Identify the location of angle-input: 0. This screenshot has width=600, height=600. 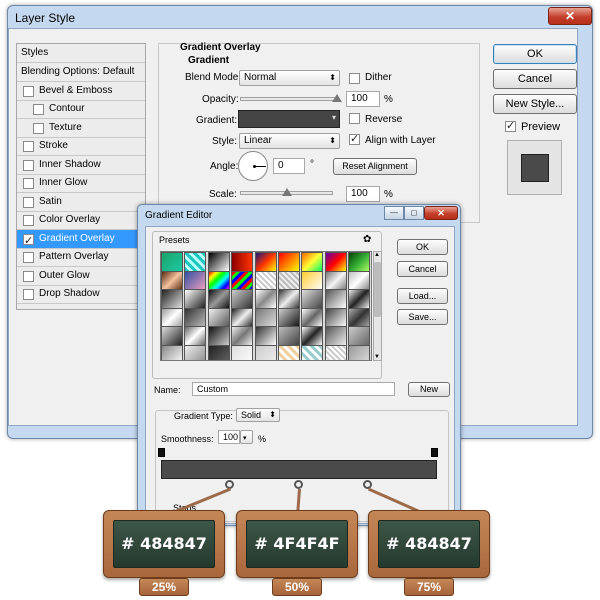
(289, 166).